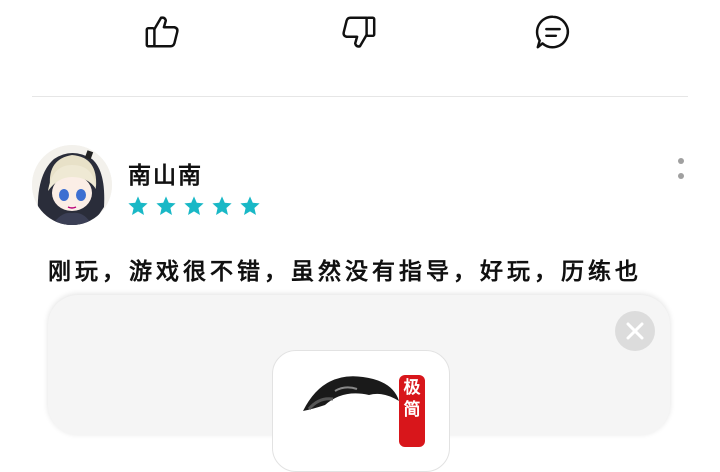  What do you see at coordinates (345, 271) in the screenshot?
I see `review-text: 刚玩，游戏很不错，虽然没有指导，好玩，历练也` at bounding box center [345, 271].